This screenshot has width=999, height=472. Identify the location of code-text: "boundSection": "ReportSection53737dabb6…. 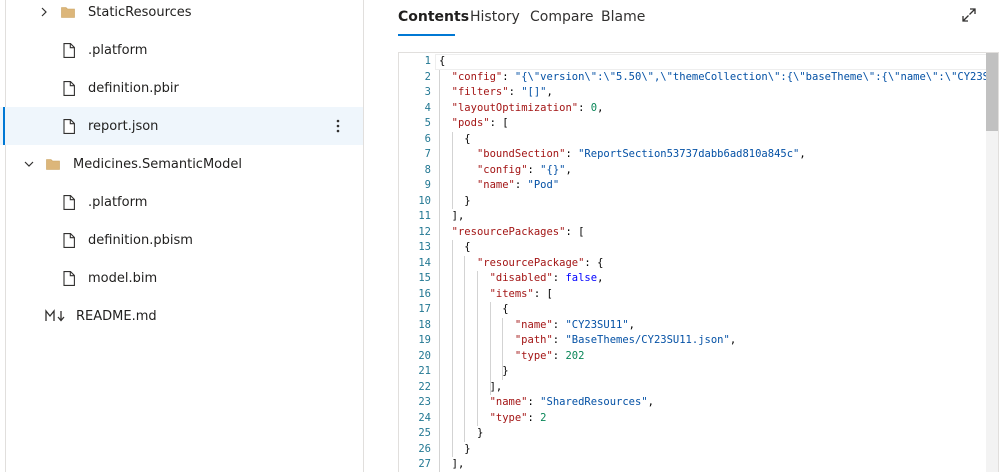
(641, 154).